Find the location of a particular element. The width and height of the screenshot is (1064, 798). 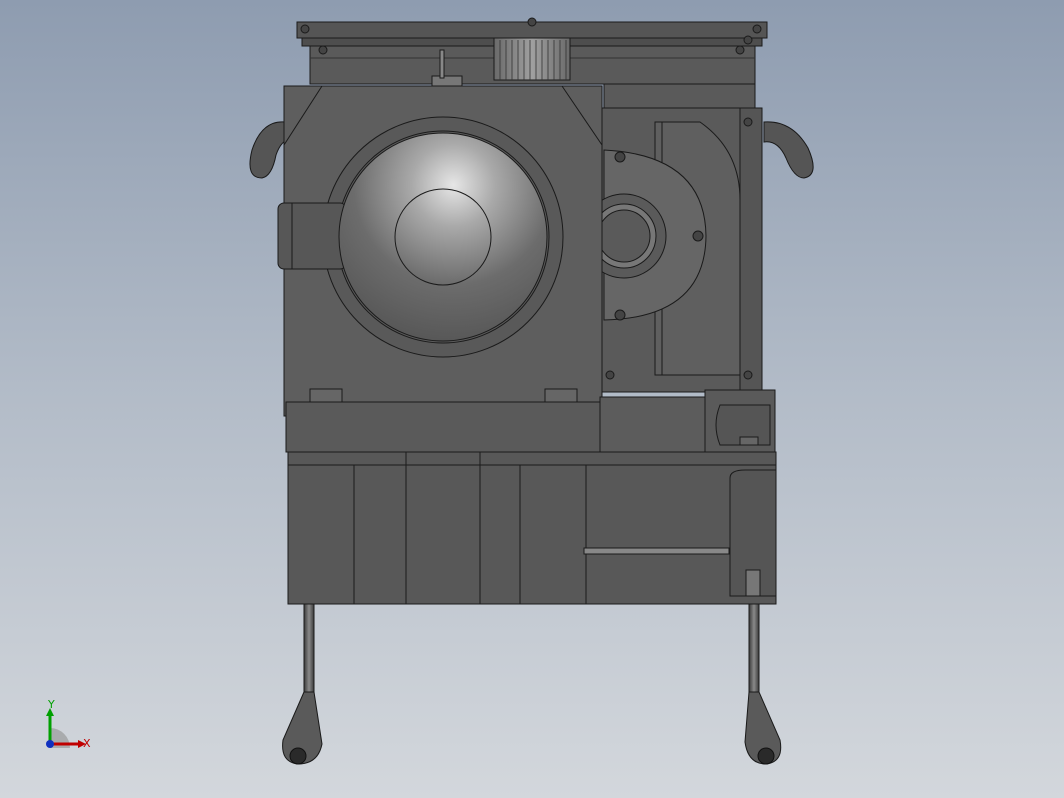

mounting-plate is located at coordinates (443, 427).